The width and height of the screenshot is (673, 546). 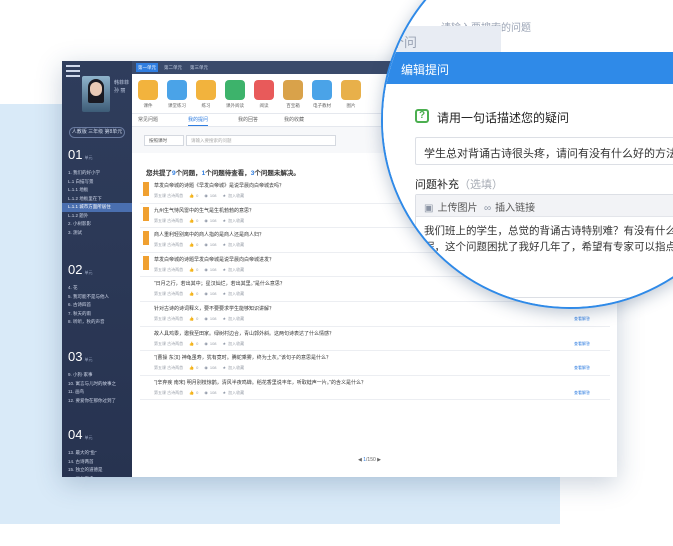 What do you see at coordinates (73, 71) in the screenshot?
I see `menu-icon` at bounding box center [73, 71].